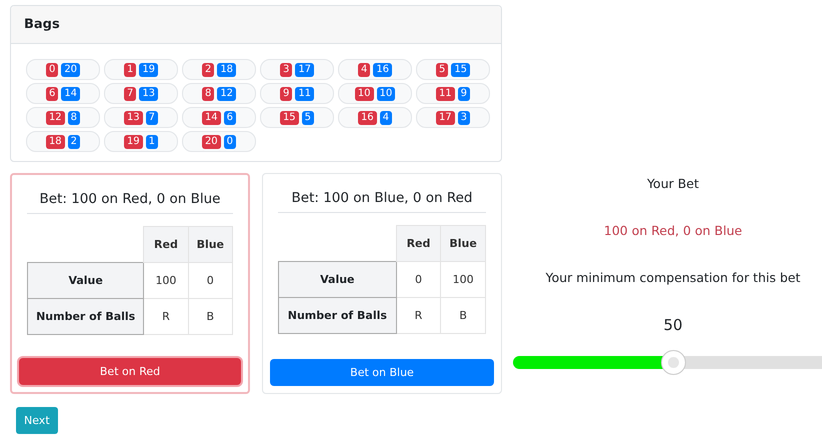 Image resolution: width=822 pixels, height=435 pixels. I want to click on card-title: Bet: 100 on Blue, 0 on Red, so click(382, 197).